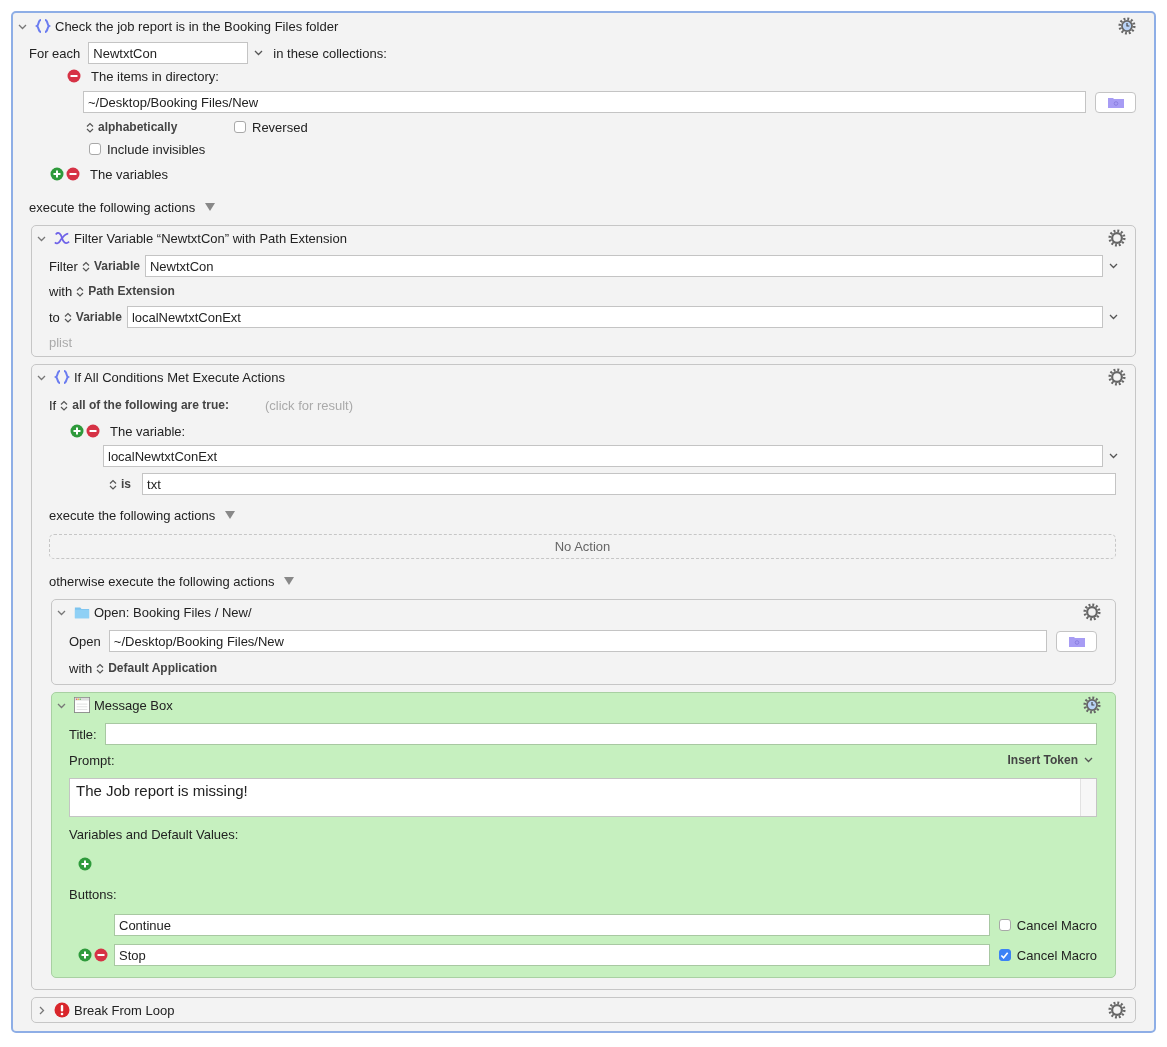 The height and width of the screenshot is (1047, 1167). I want to click on action-title: Check the job report is in the Booking Files folder, so click(197, 26).